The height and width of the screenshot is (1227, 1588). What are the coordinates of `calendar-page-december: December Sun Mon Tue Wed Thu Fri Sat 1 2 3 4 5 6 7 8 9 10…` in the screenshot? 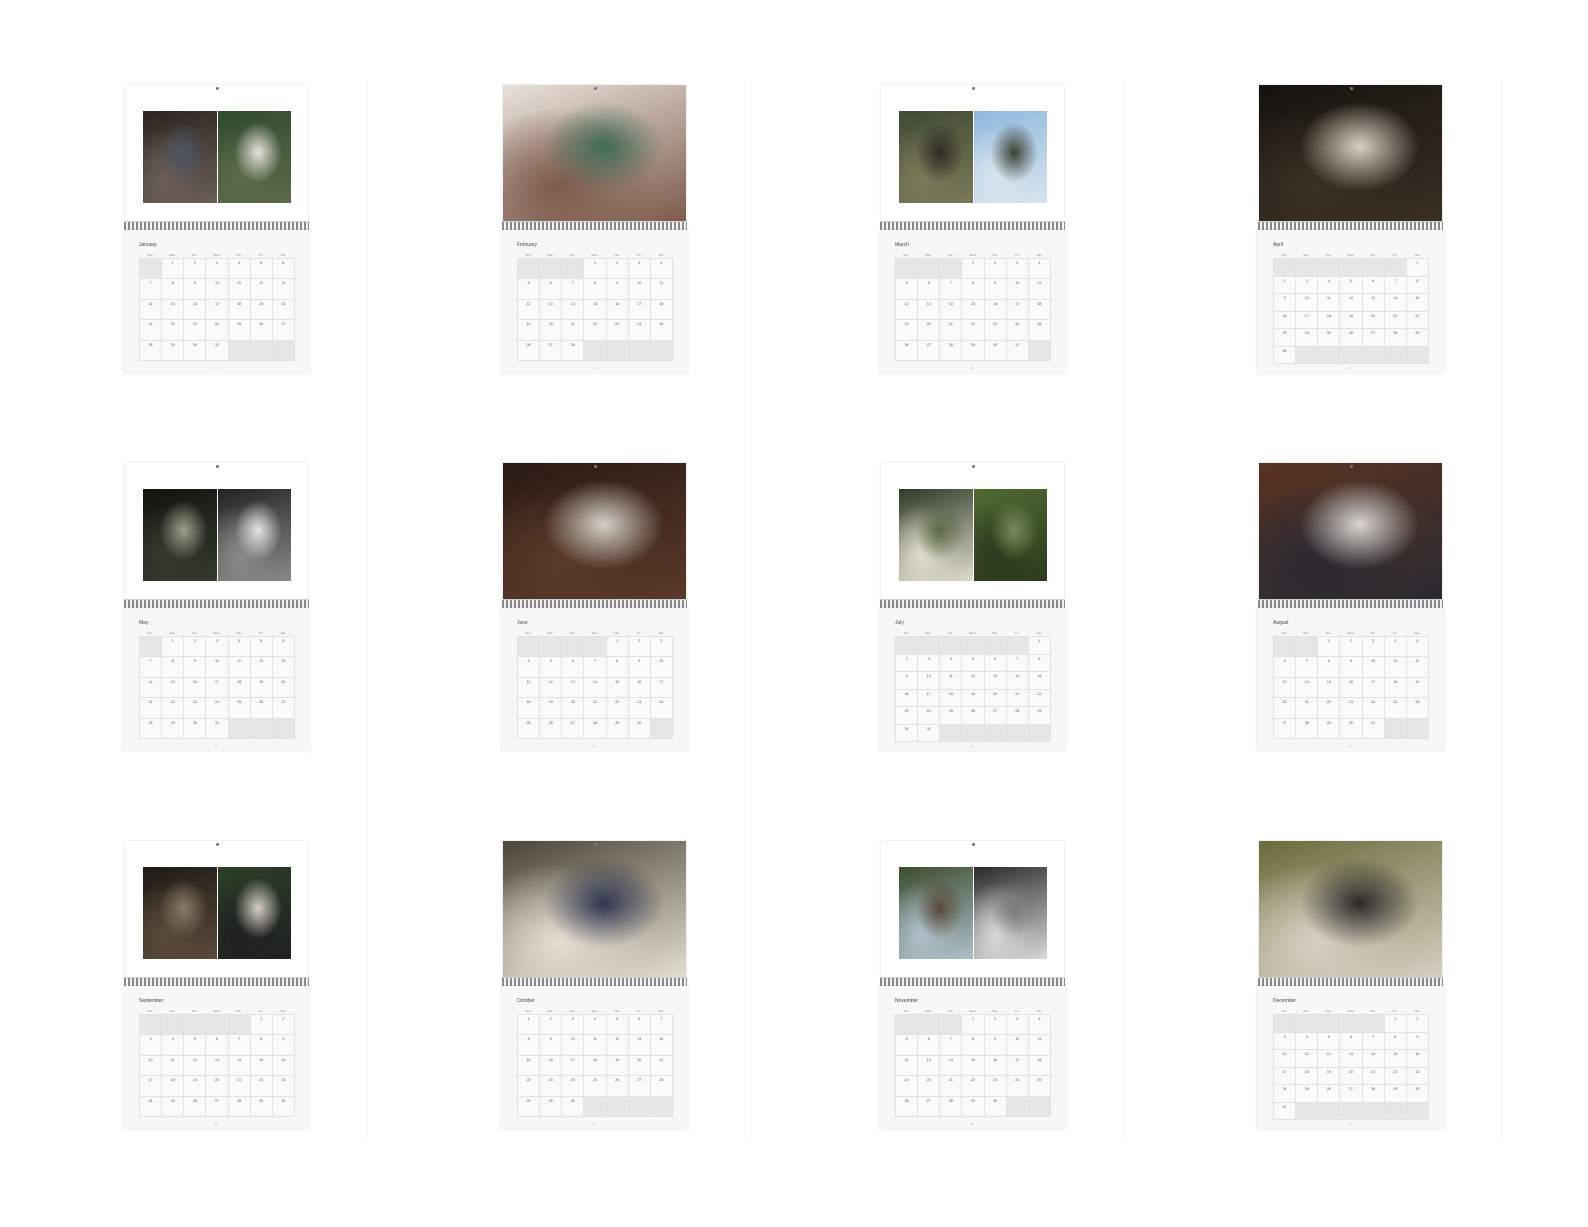 It's located at (1350, 985).